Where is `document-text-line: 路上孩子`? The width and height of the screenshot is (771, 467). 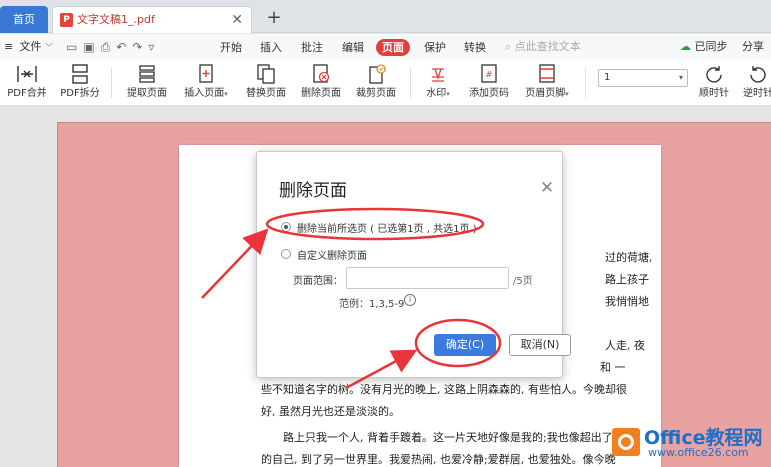 document-text-line: 路上孩子 is located at coordinates (627, 279).